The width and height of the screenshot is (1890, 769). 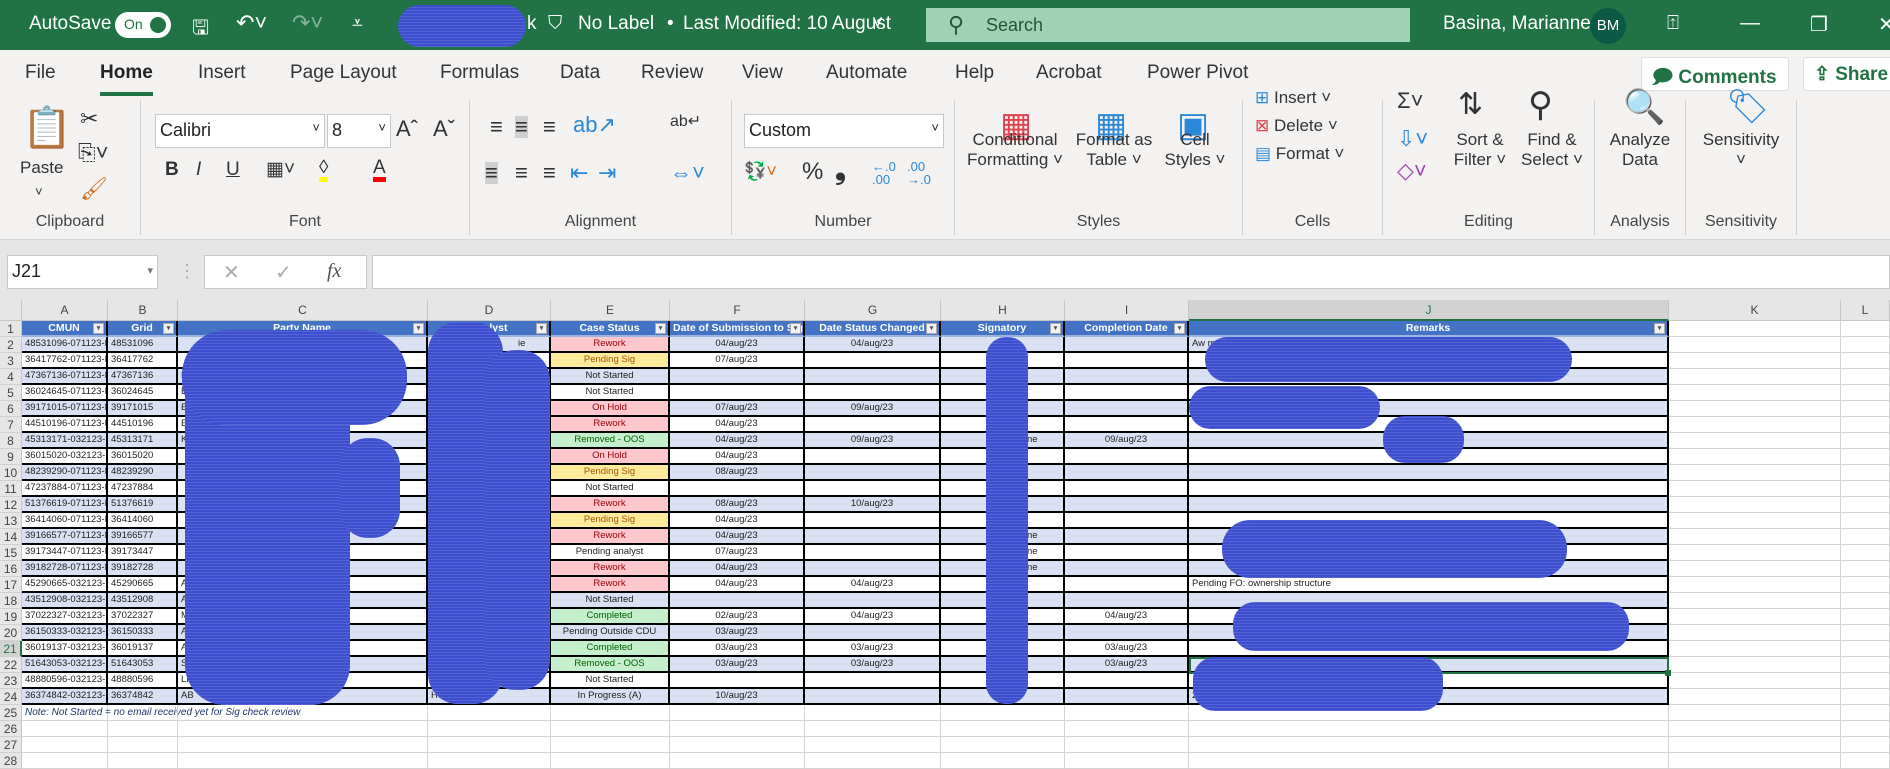 What do you see at coordinates (303, 729) in the screenshot?
I see `cell-C26` at bounding box center [303, 729].